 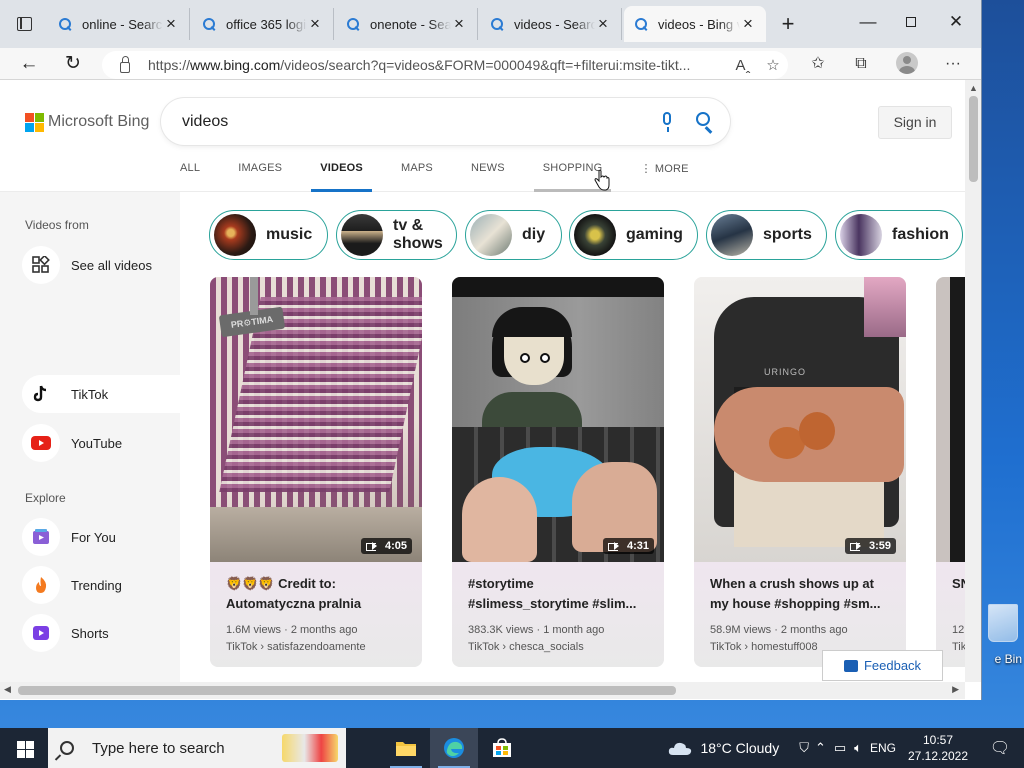 I want to click on video-source: Tik, so click(x=958, y=647).